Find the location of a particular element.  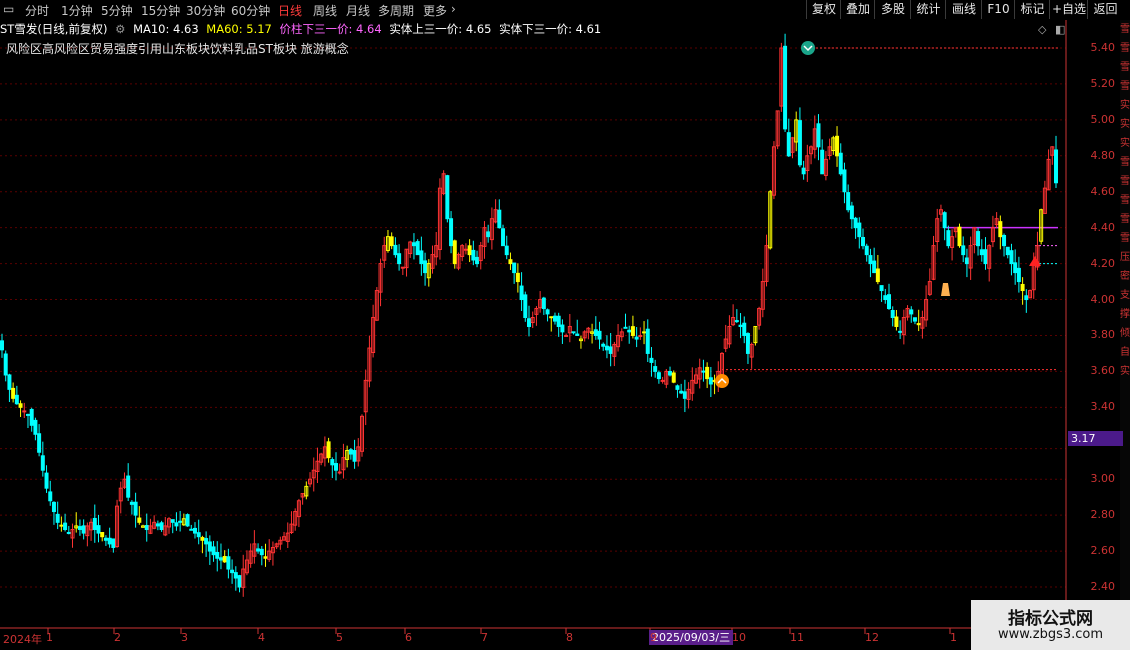

side-glyph: 撑 is located at coordinates (1125, 314).